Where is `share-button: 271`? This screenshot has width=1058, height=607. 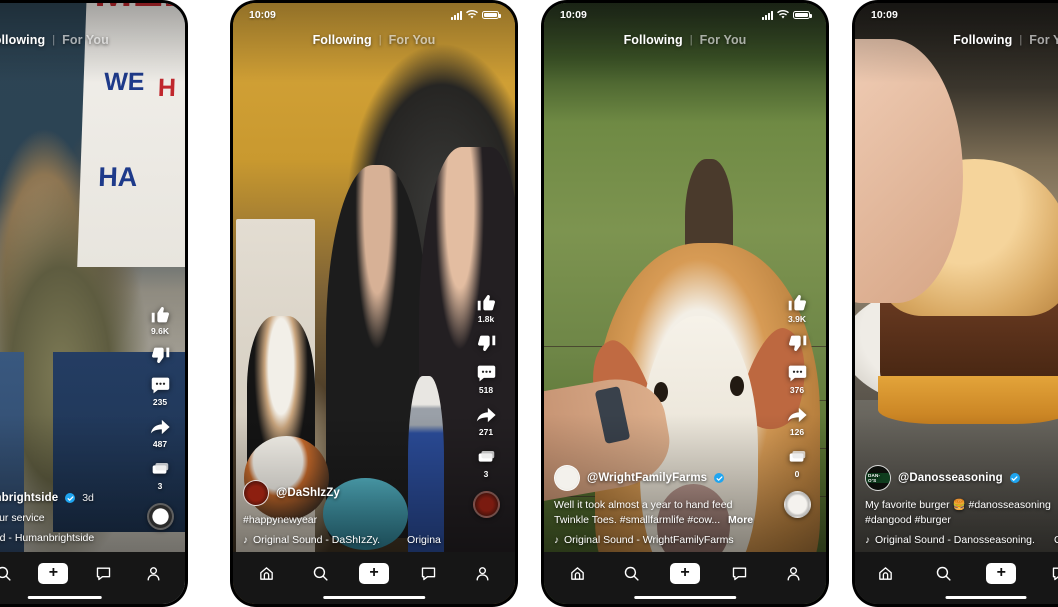
share-button: 271 is located at coordinates (486, 420).